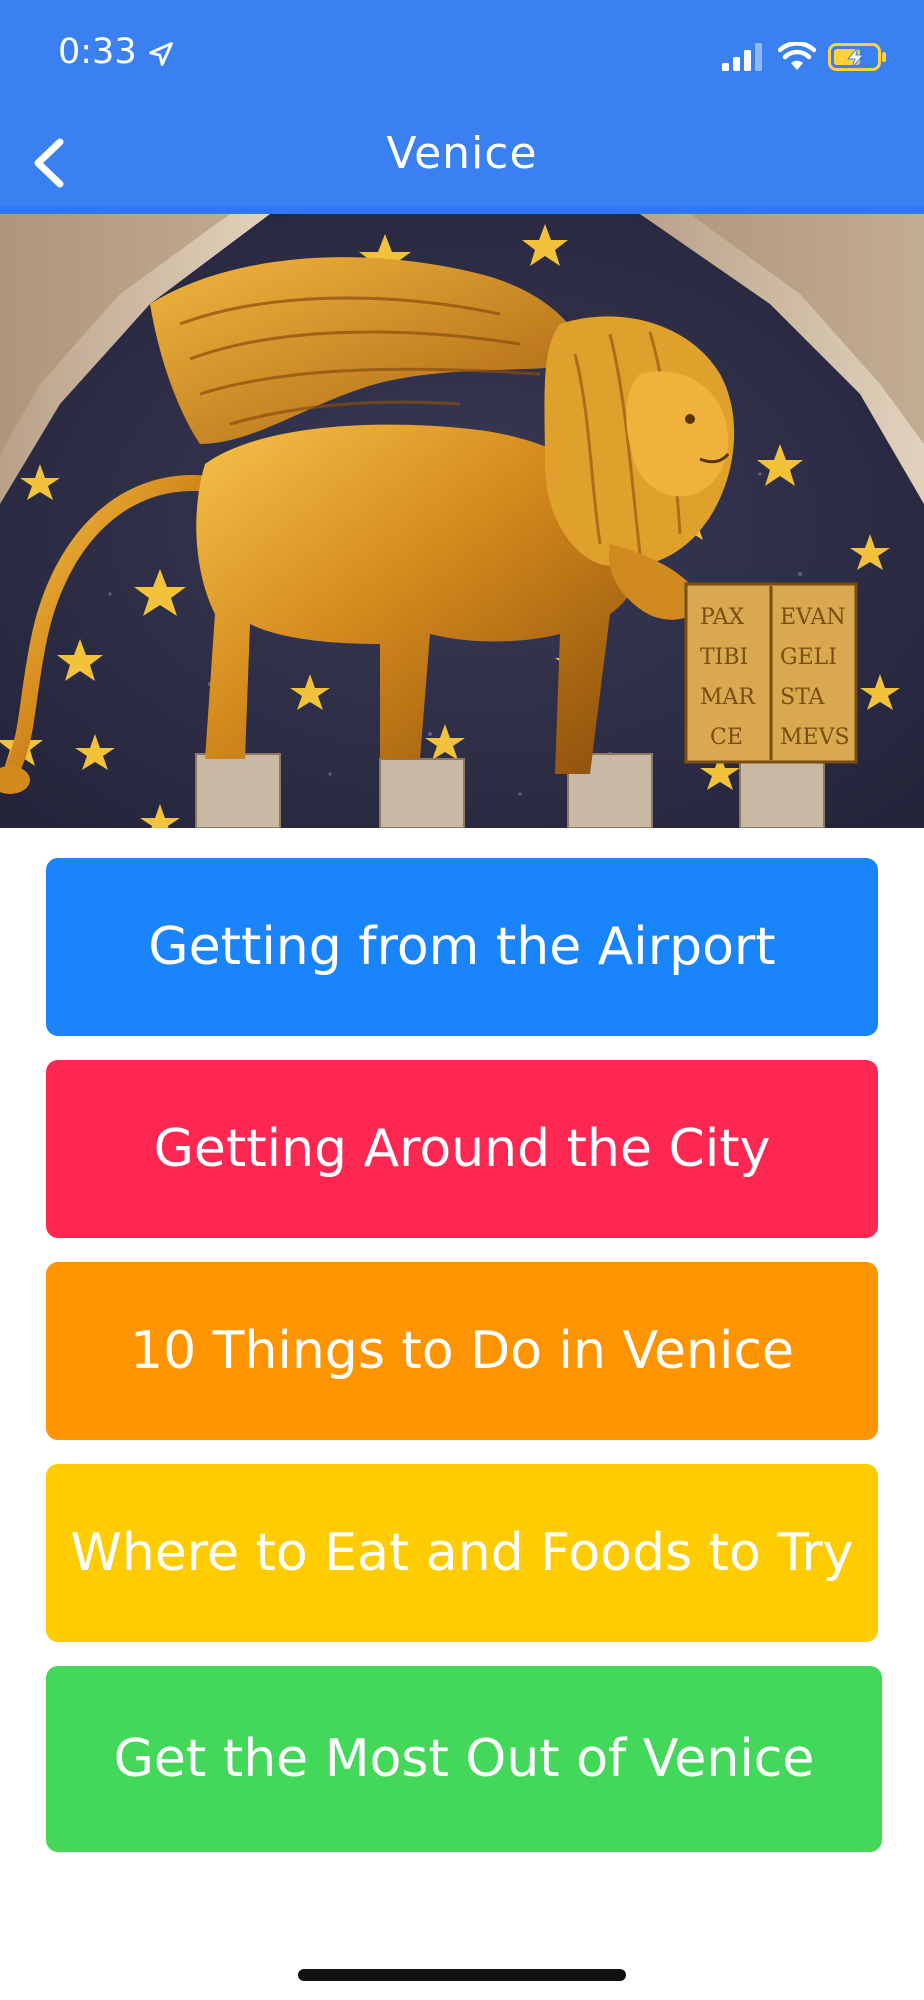 The image size is (924, 2000). I want to click on airport-button: Getting from the Airport, so click(462, 947).